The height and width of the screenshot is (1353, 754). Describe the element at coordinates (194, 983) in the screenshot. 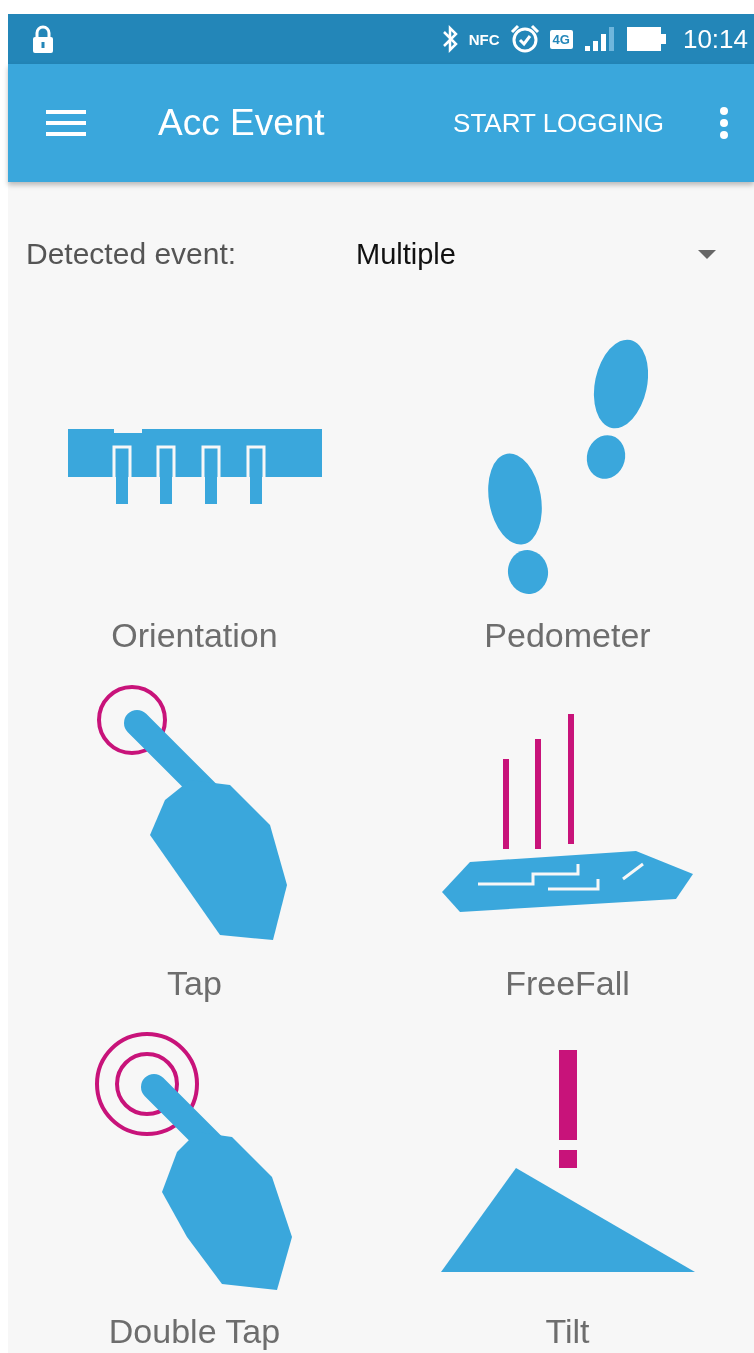

I see `event-label: Tap` at that location.